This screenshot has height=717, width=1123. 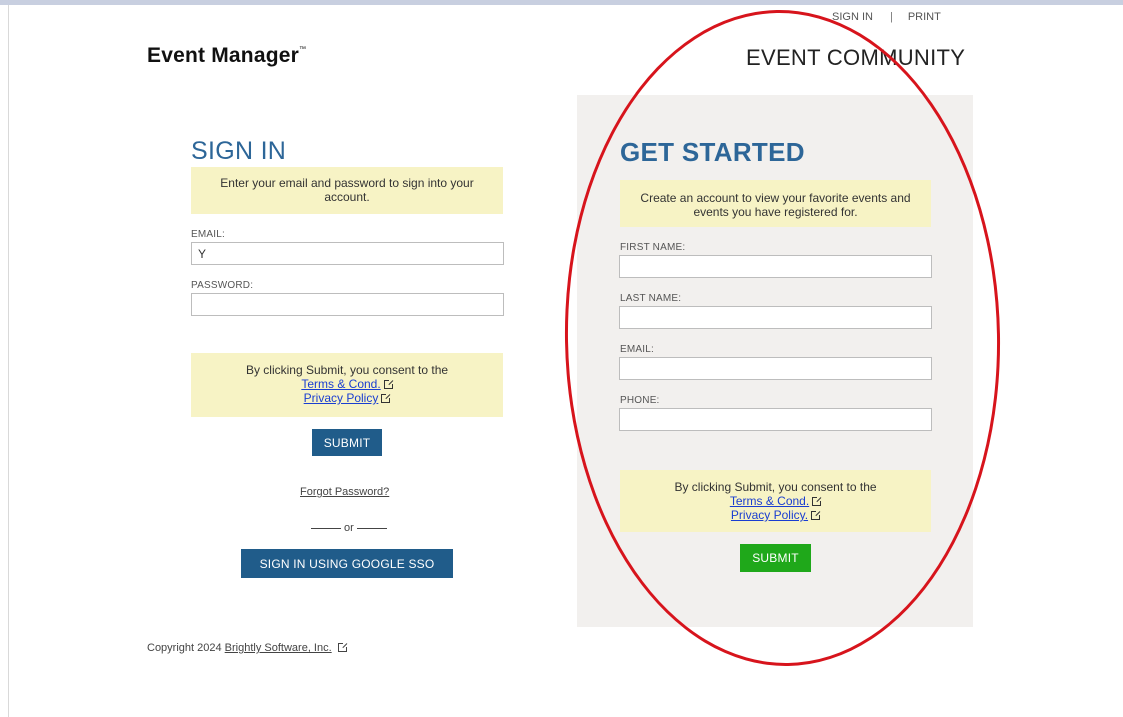 I want to click on top-nav-print-link: PRINT, so click(x=924, y=17).